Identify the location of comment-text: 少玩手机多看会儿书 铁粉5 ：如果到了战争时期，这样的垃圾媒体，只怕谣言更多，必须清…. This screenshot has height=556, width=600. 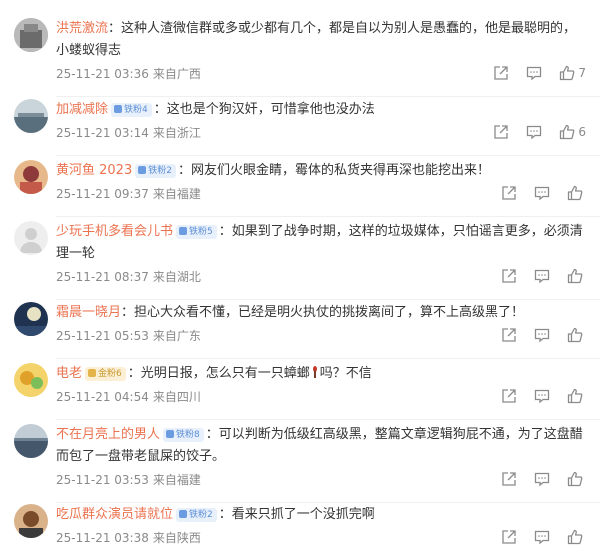
(321, 243).